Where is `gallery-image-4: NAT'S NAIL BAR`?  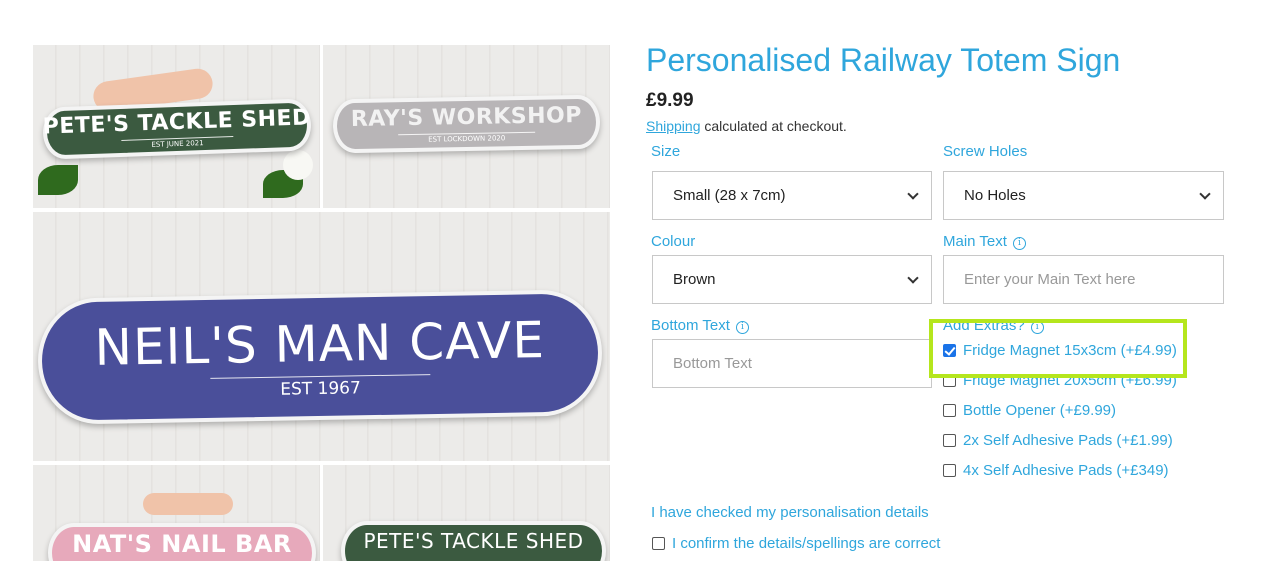
gallery-image-4: NAT'S NAIL BAR is located at coordinates (176, 513).